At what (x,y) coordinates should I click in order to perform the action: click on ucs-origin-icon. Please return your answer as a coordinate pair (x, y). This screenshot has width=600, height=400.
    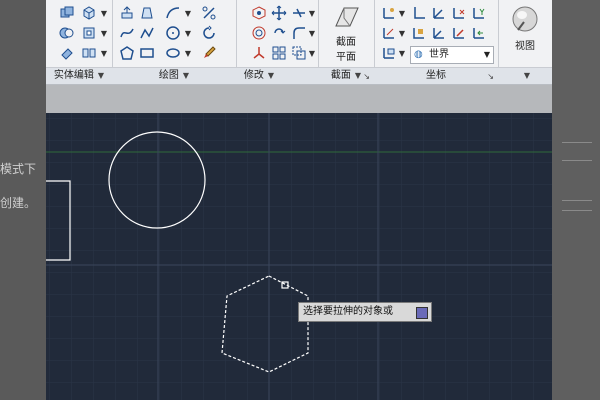
    Looking at the image, I should click on (419, 13).